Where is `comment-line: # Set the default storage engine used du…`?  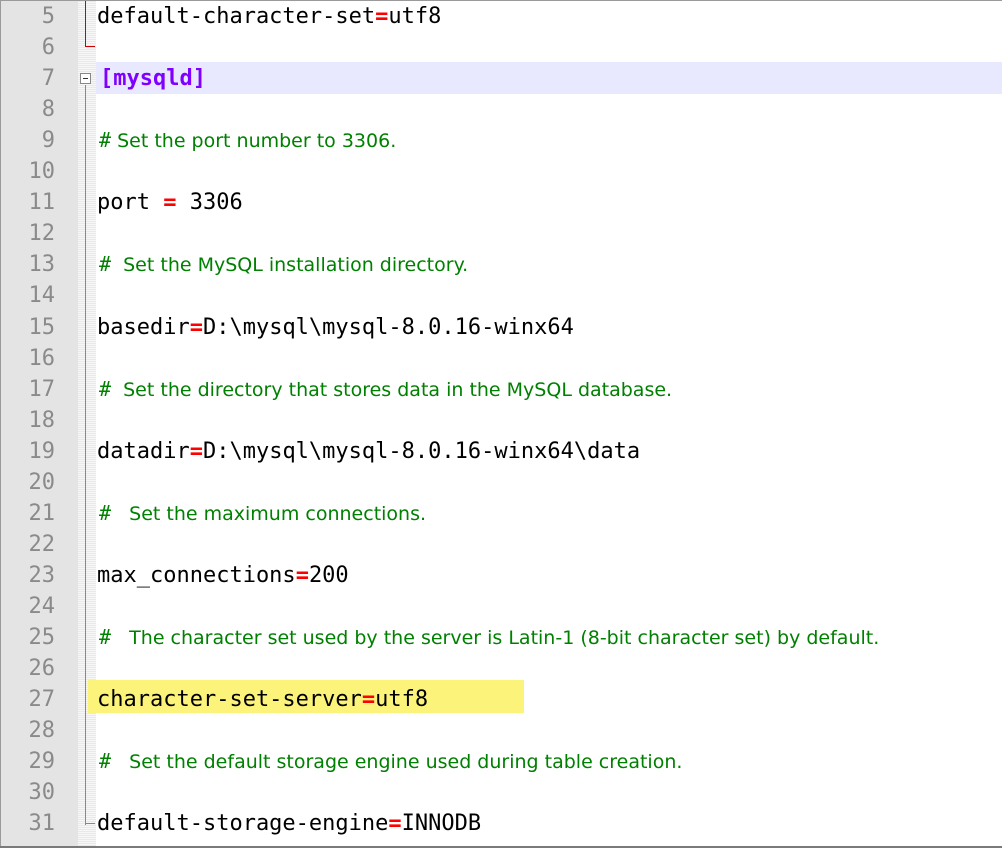
comment-line: # Set the default storage engine used du… is located at coordinates (390, 761).